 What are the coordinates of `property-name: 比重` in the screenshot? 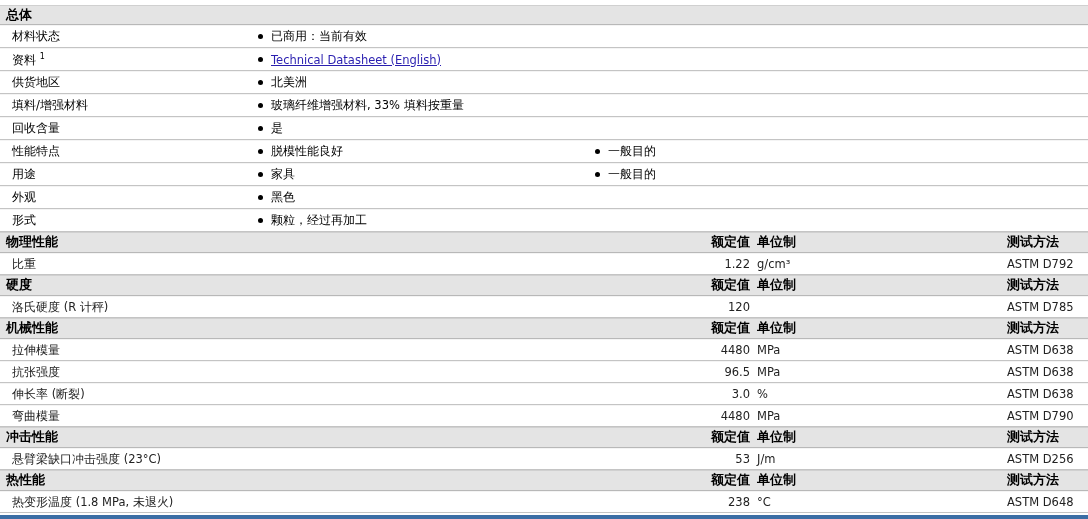 It's located at (24, 264).